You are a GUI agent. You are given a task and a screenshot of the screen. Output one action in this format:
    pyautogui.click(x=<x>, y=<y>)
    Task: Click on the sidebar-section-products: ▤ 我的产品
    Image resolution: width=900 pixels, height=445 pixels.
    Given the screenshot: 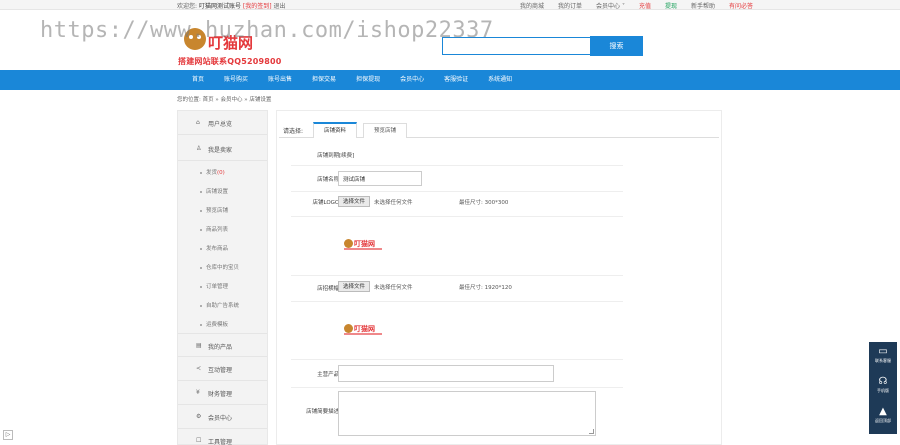 What is the action you would take?
    pyautogui.click(x=222, y=345)
    